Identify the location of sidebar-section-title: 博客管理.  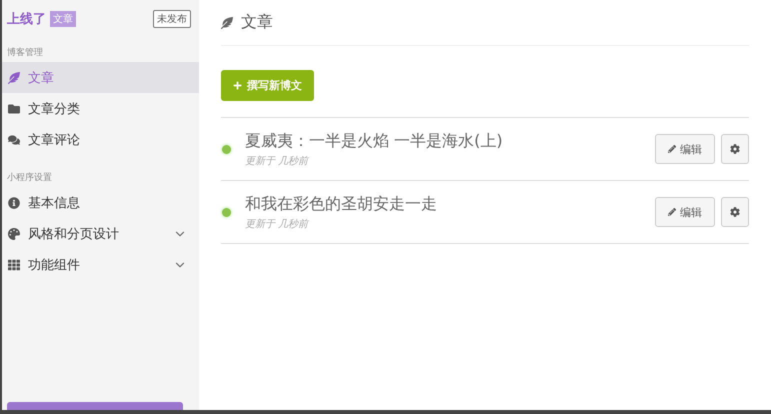
(25, 53).